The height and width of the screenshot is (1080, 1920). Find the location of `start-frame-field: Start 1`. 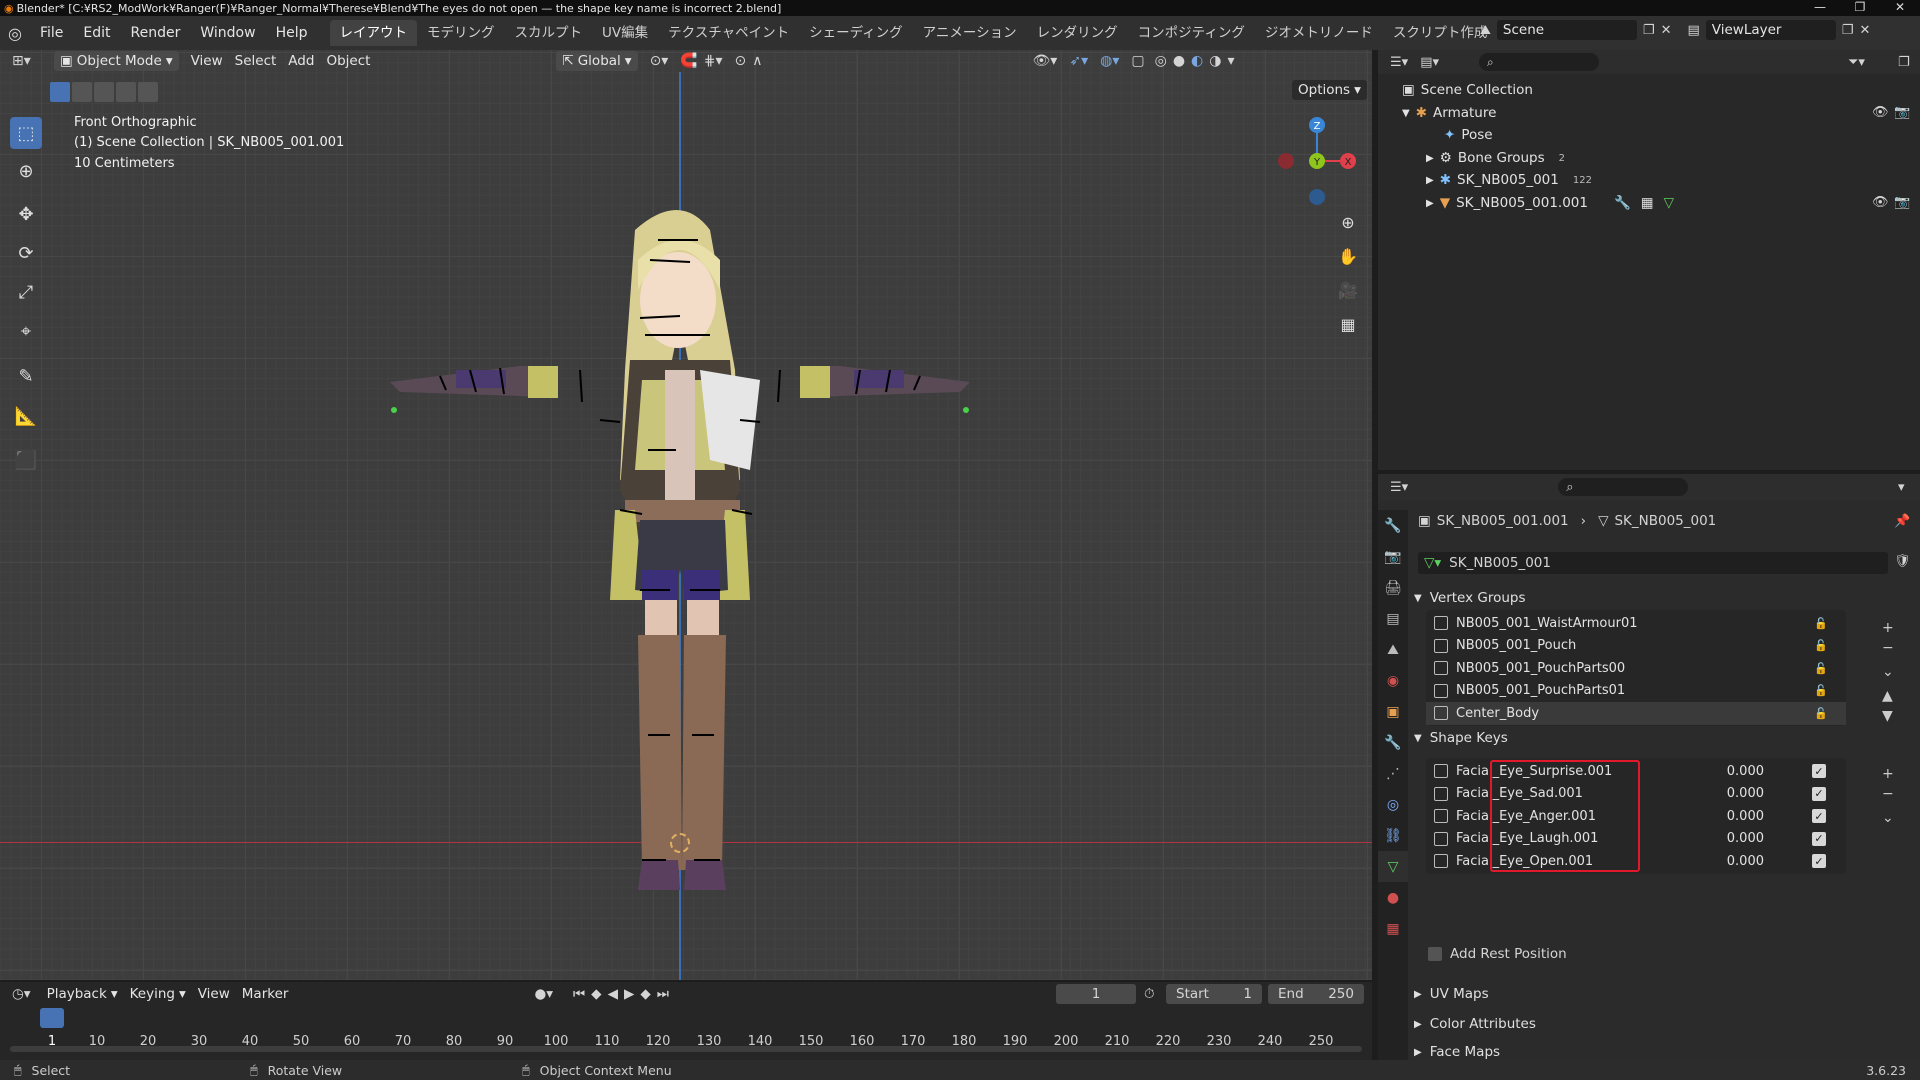

start-frame-field: Start 1 is located at coordinates (1214, 994).